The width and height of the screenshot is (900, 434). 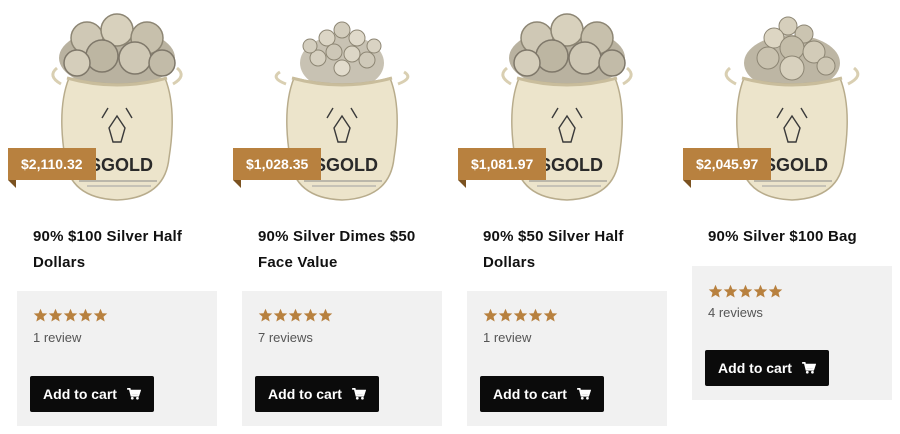 I want to click on product-title: 90% $100 Silver Half Dollars, so click(x=120, y=250).